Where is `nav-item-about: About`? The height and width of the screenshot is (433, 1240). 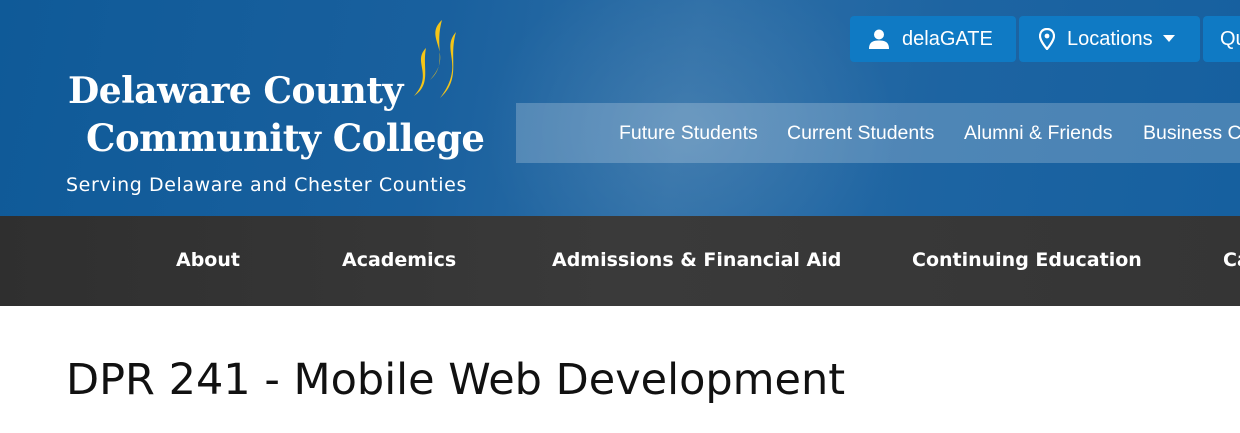
nav-item-about: About is located at coordinates (208, 260).